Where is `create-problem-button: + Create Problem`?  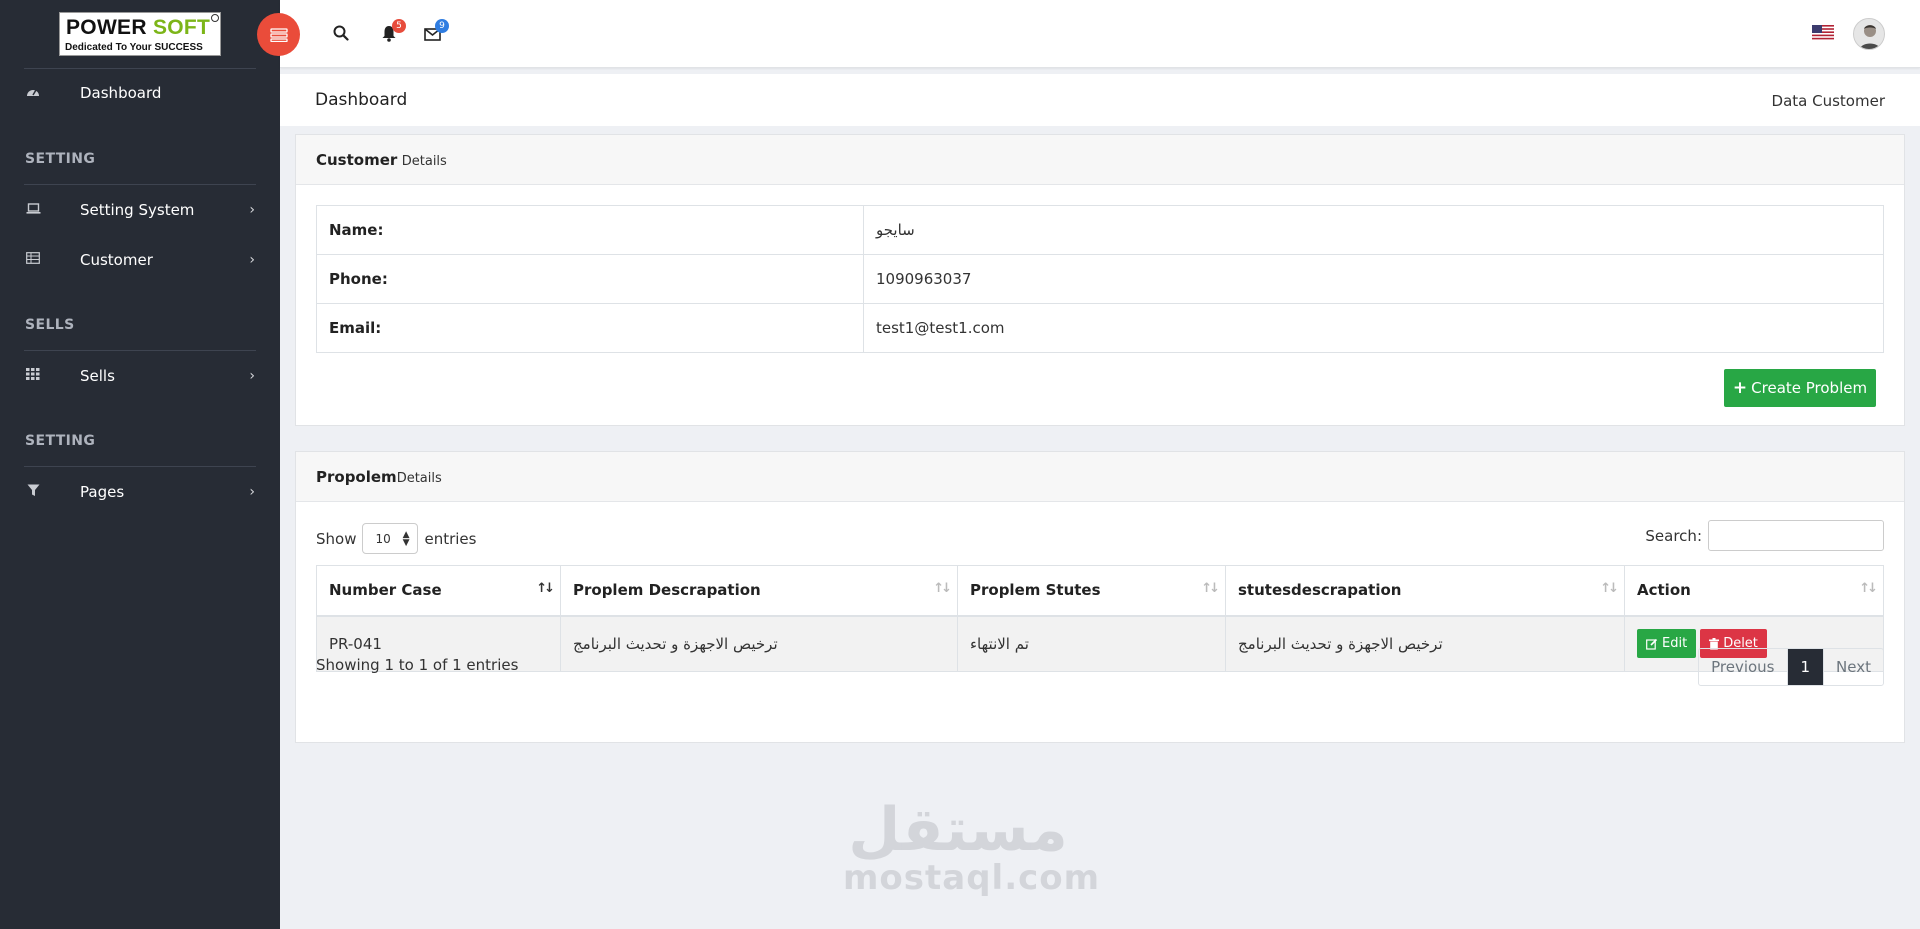 create-problem-button: + Create Problem is located at coordinates (1800, 388).